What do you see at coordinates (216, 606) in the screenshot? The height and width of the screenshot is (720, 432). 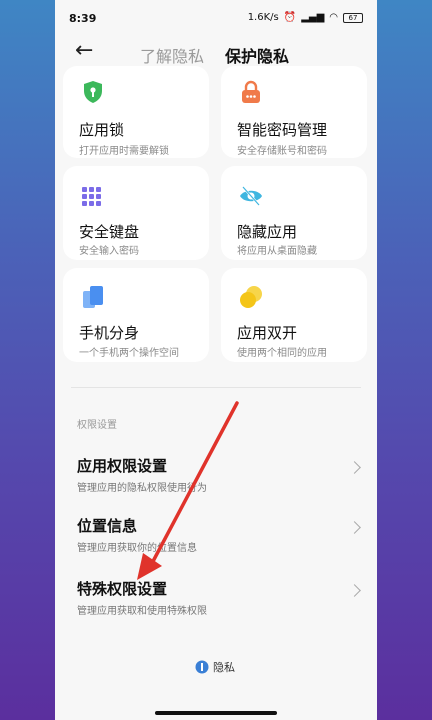 I see `row-special-permissions: 特殊权限设置 管理应用获取和使用特殊权限` at bounding box center [216, 606].